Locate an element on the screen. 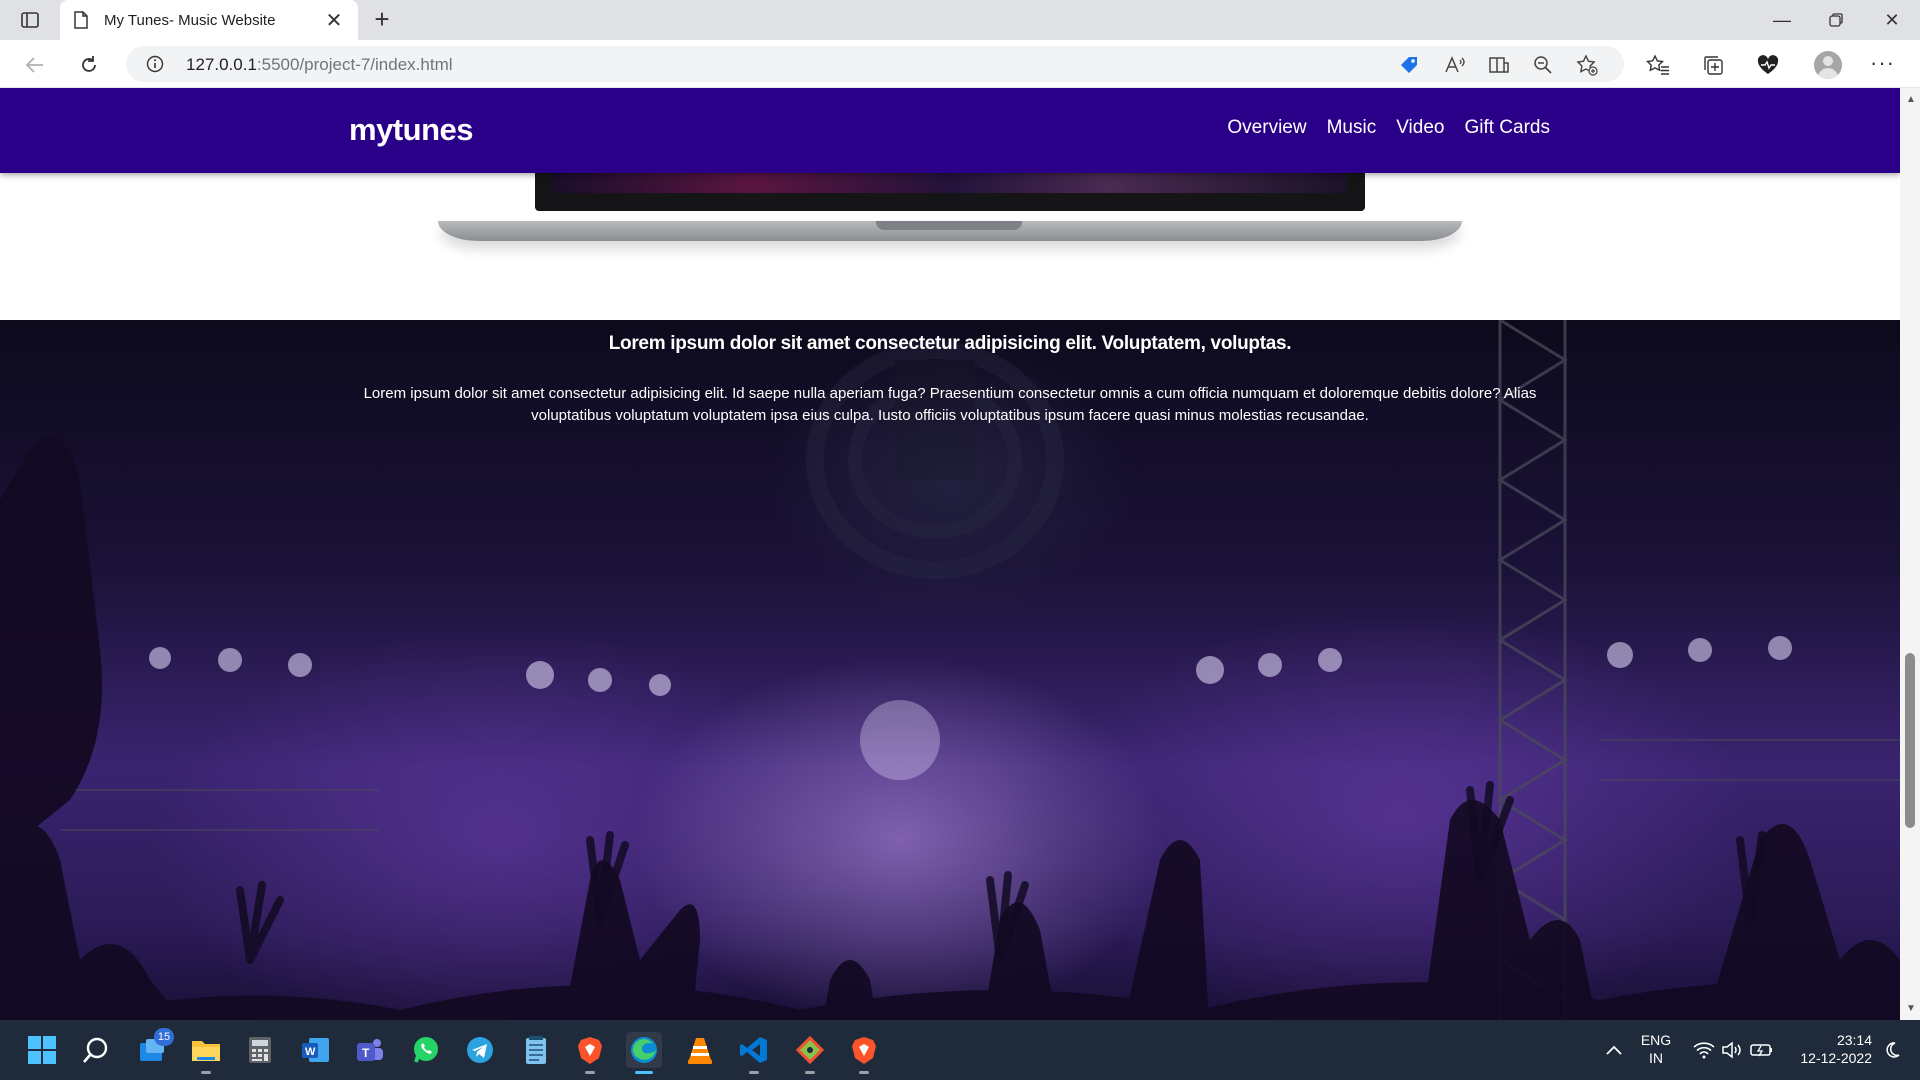 This screenshot has width=1920, height=1080. battery-icon is located at coordinates (1762, 1050).